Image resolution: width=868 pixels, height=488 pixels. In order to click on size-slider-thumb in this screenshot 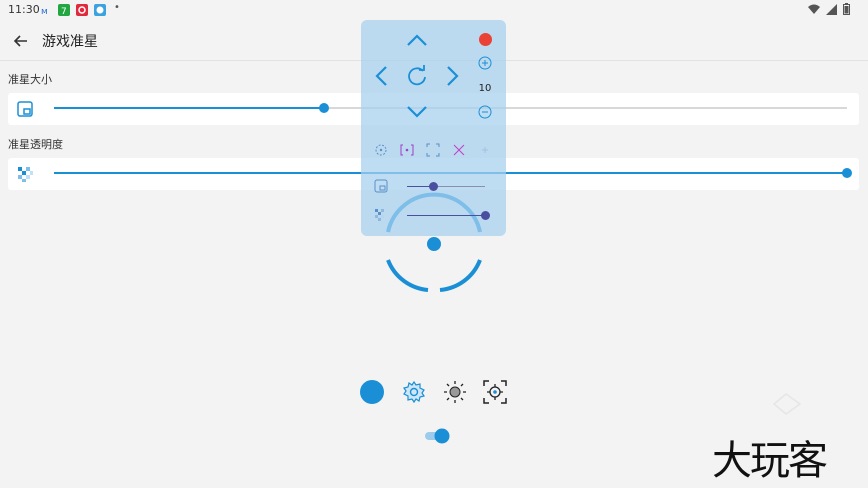, I will do `click(323, 108)`.